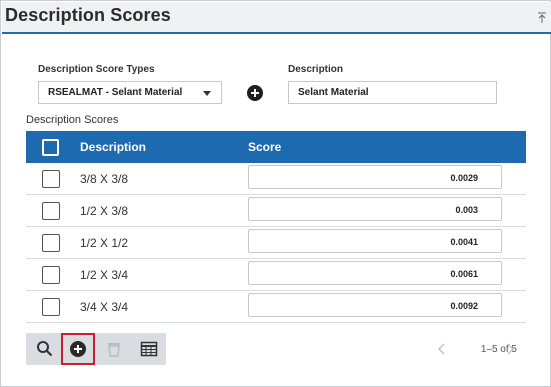 The image size is (551, 387). Describe the element at coordinates (88, 15) in the screenshot. I see `page-title: Description Scores` at that location.